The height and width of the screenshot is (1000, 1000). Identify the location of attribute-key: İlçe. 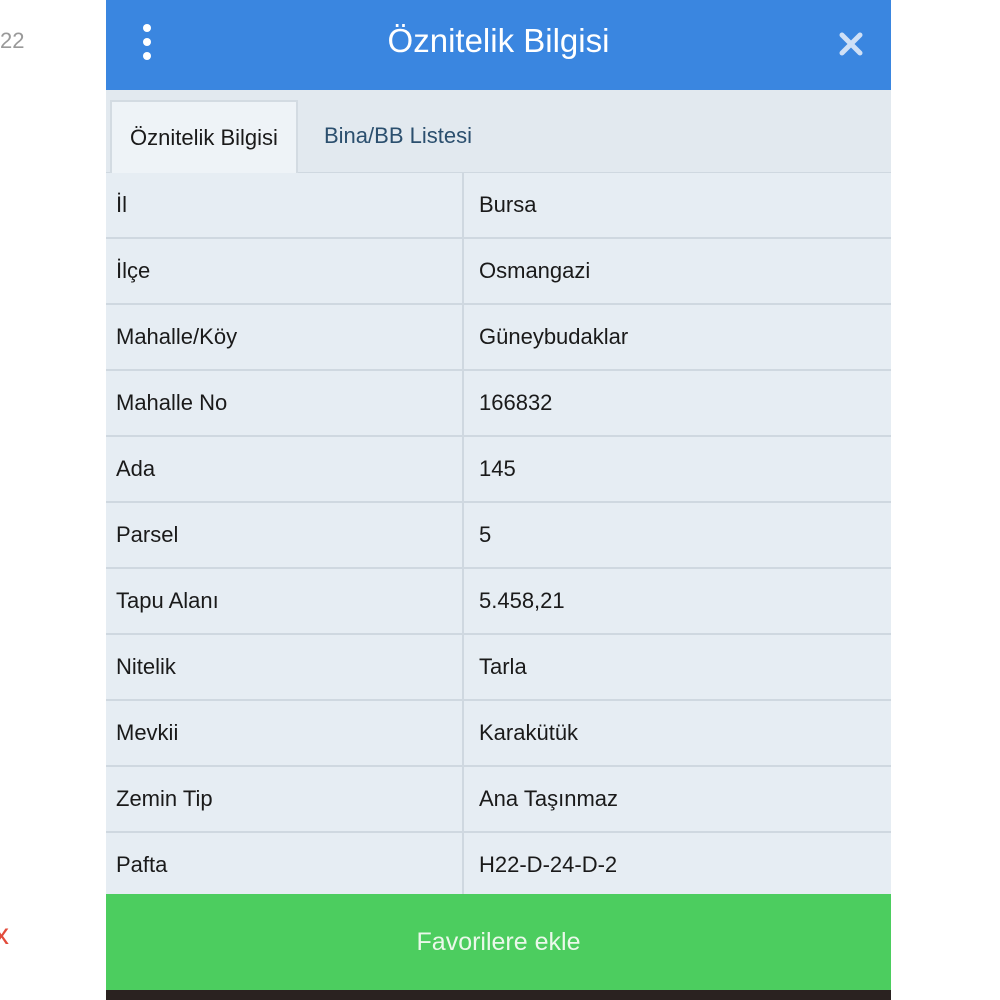
(133, 270).